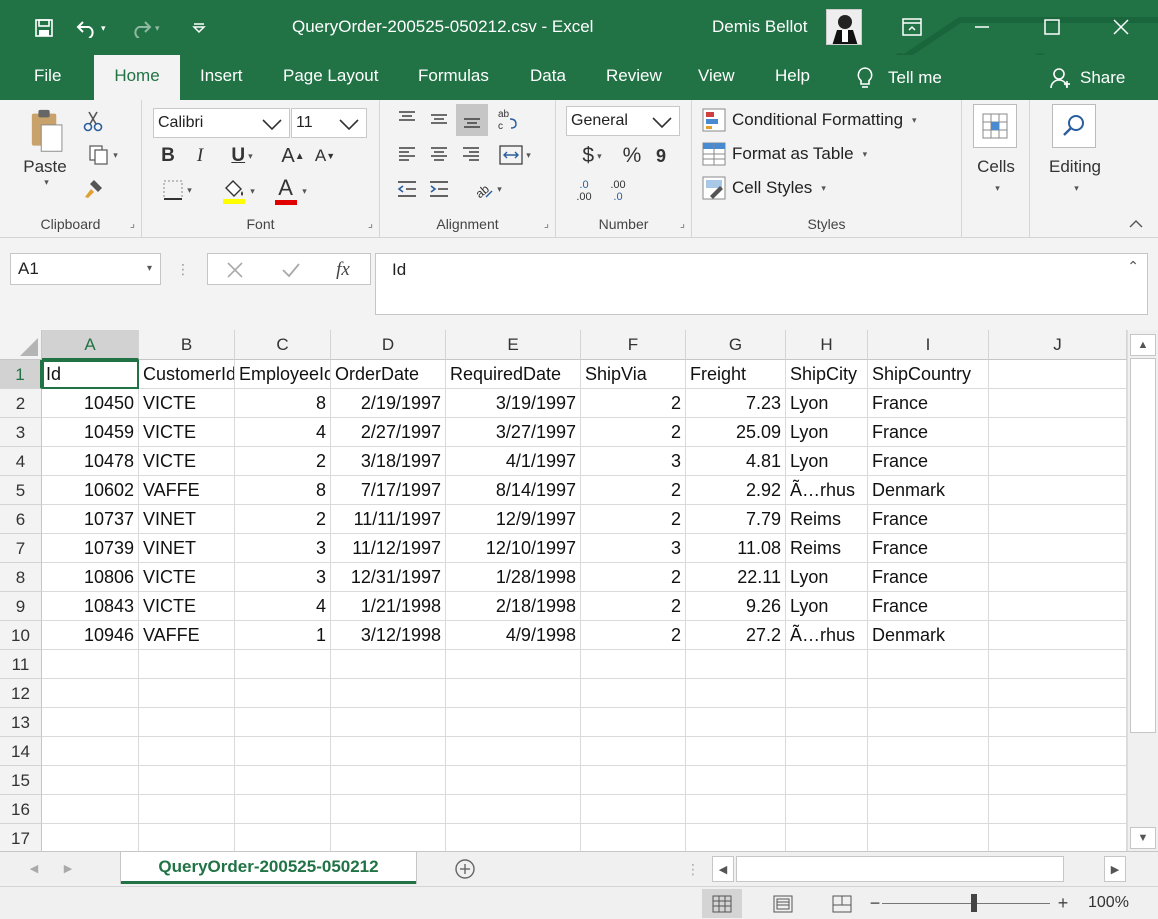 This screenshot has width=1158, height=919. What do you see at coordinates (388, 809) in the screenshot?
I see `cell-d16` at bounding box center [388, 809].